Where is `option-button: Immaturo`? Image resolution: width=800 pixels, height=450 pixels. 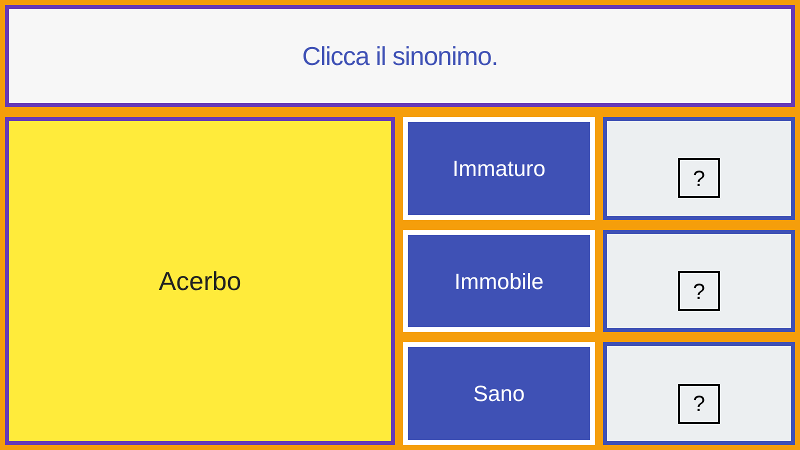 option-button: Immaturo is located at coordinates (499, 168).